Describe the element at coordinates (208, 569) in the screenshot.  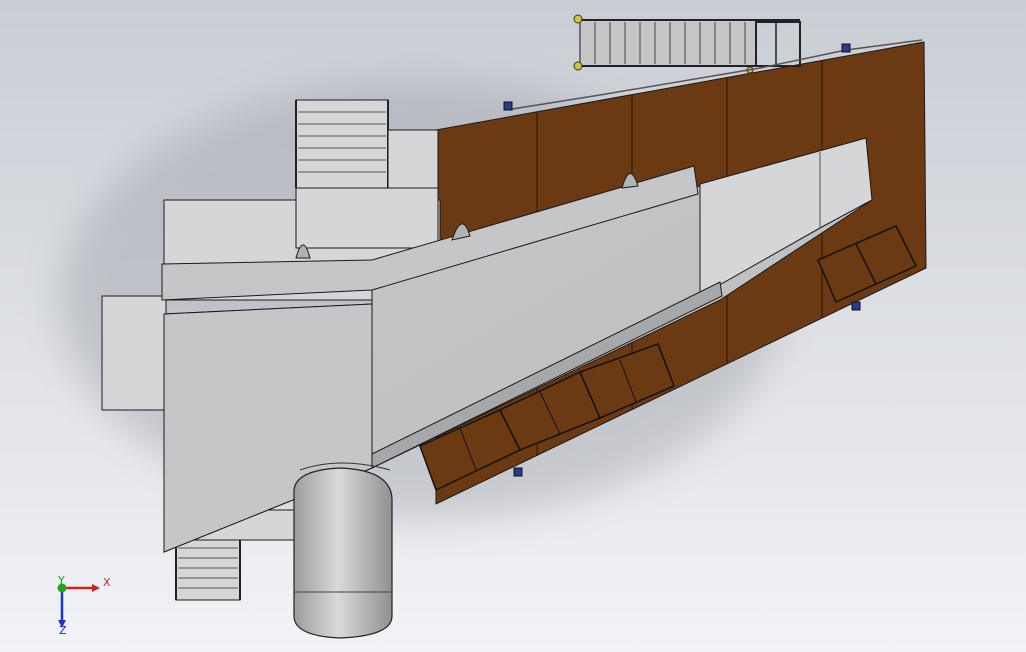
I see `lower-left-stair` at that location.